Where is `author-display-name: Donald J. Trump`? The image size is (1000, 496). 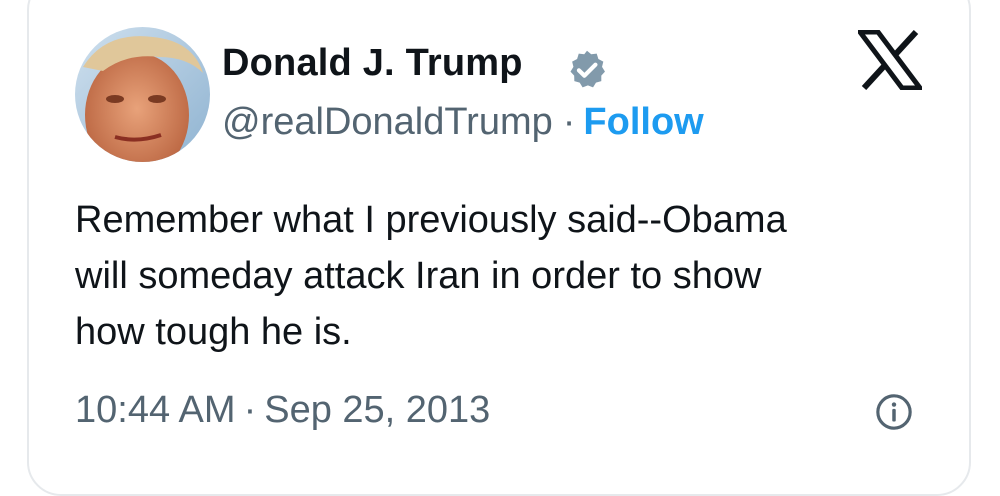 author-display-name: Donald J. Trump is located at coordinates (372, 63).